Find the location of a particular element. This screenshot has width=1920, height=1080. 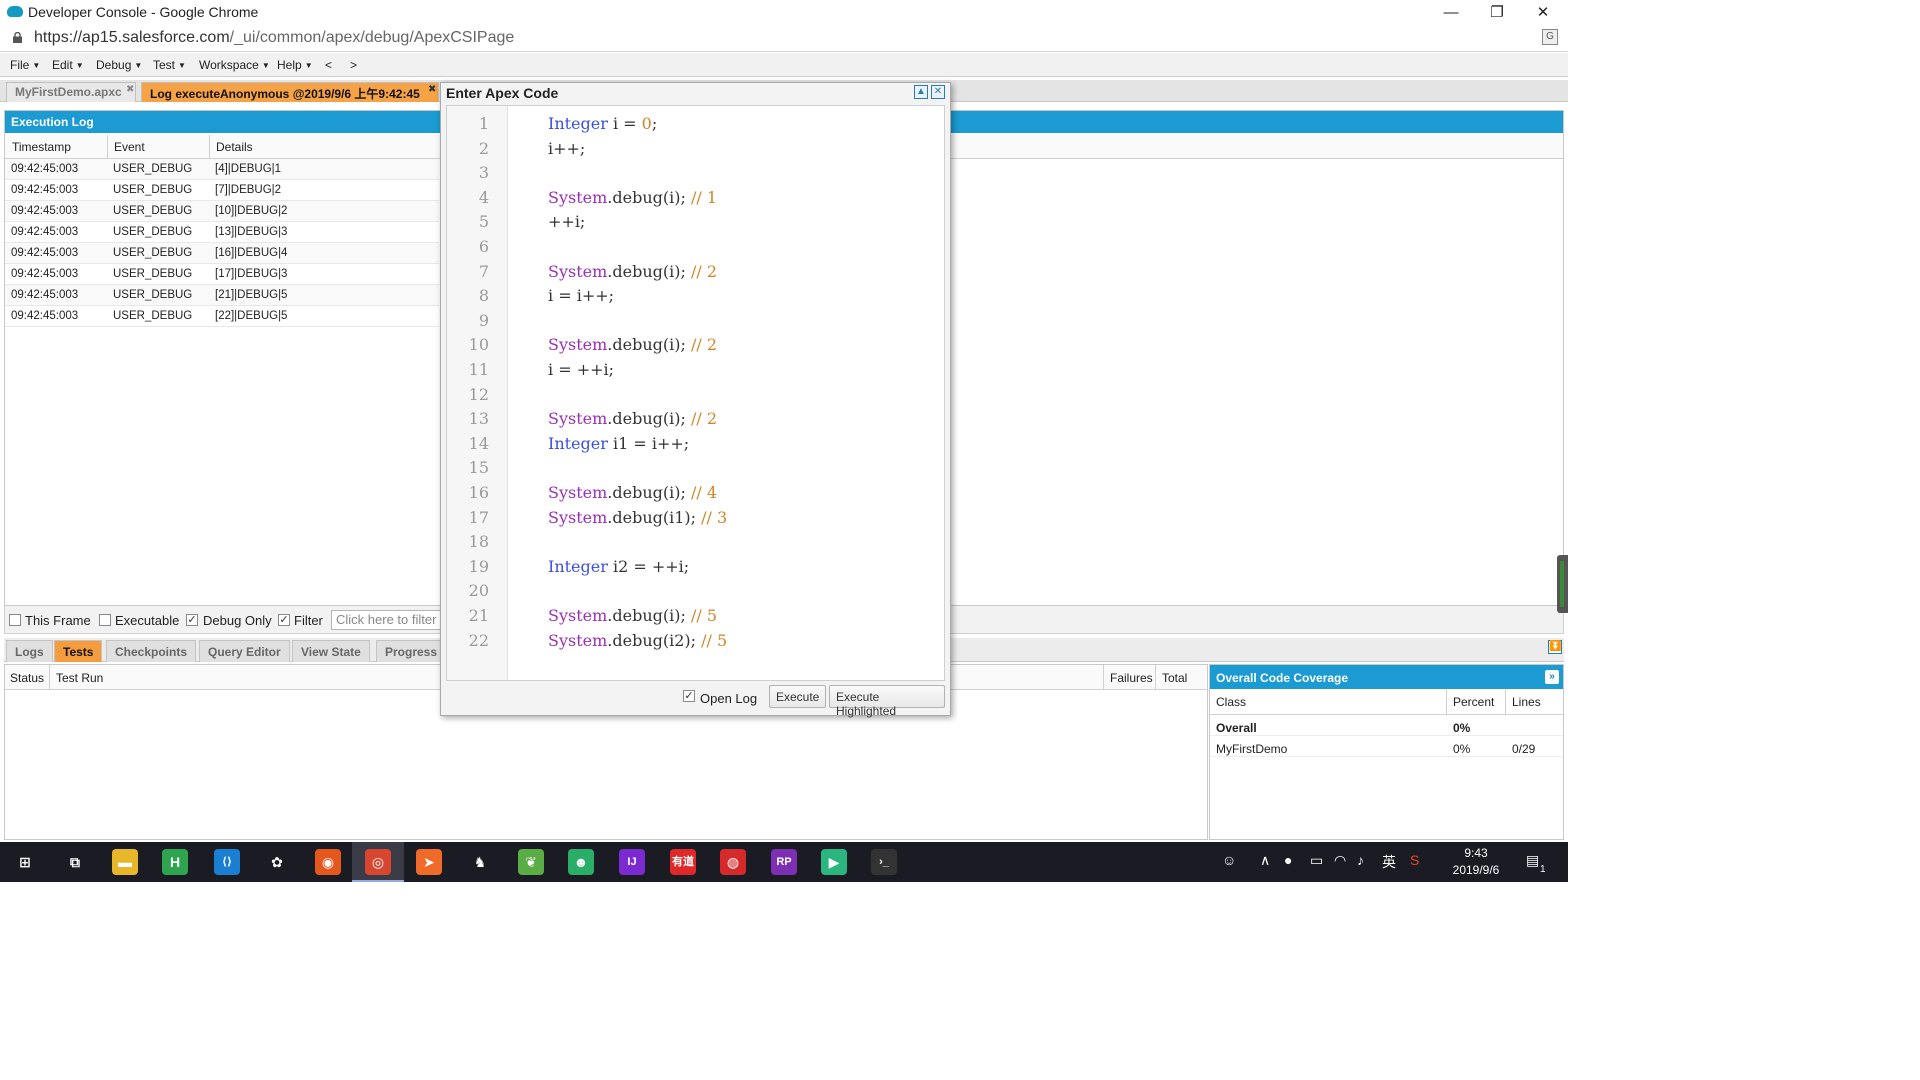

firefox-icon: ◉ is located at coordinates (328, 862).